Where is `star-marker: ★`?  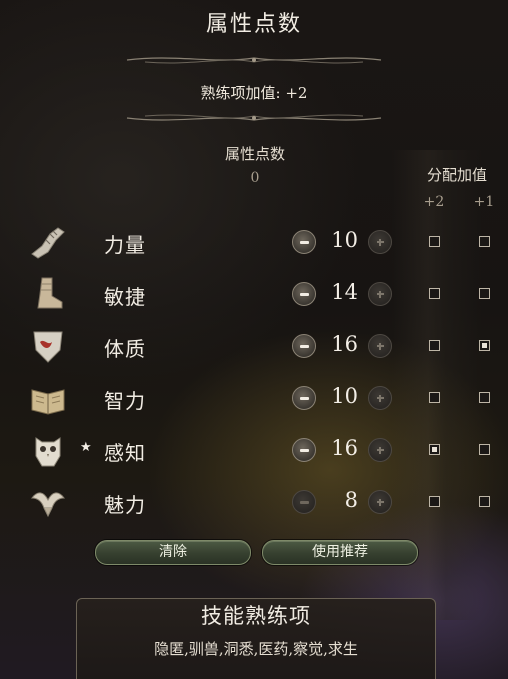
star-marker: ★ is located at coordinates (86, 447).